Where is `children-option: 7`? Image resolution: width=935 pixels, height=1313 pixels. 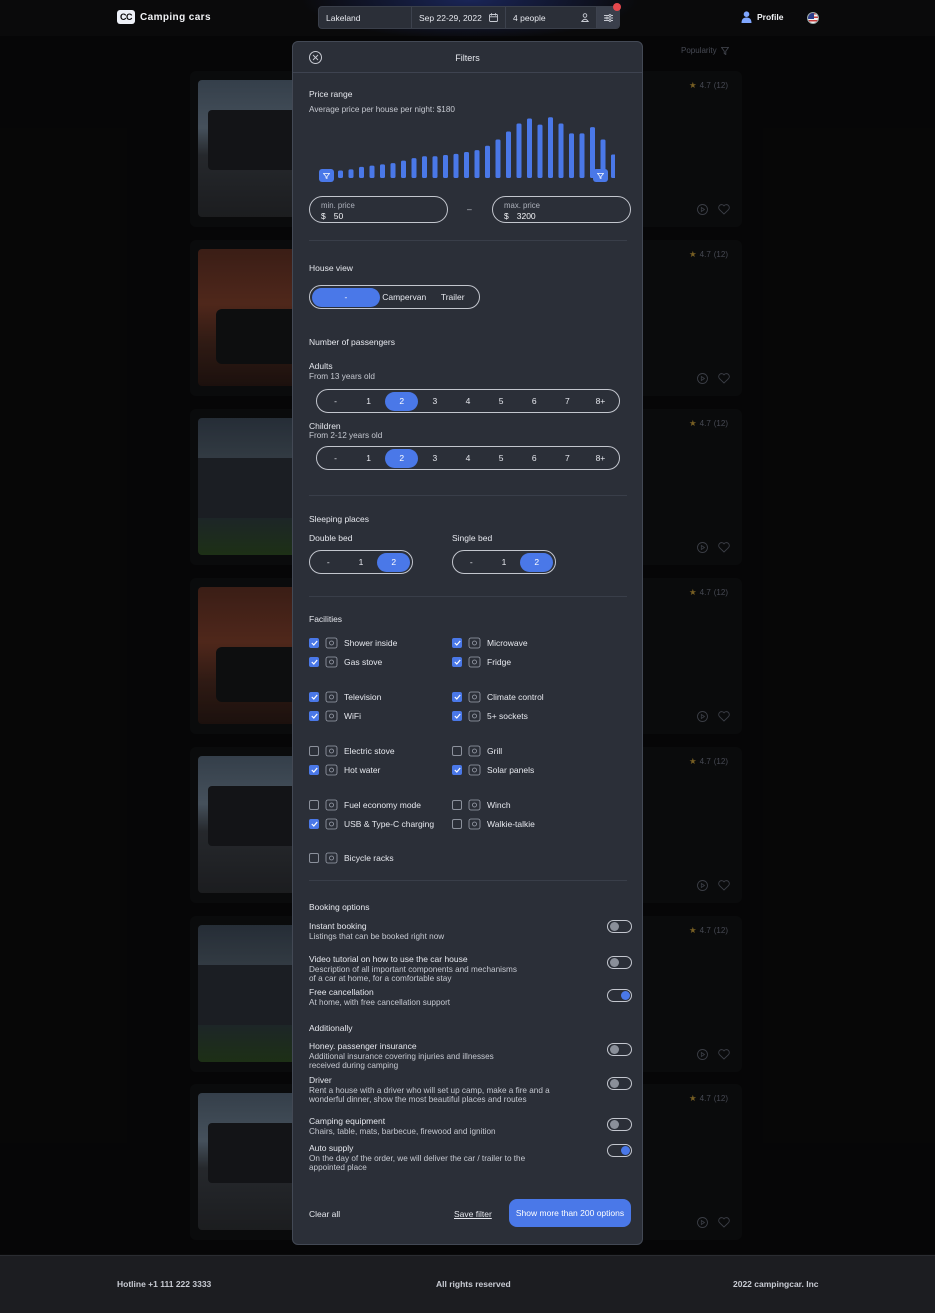
children-option: 7 is located at coordinates (567, 458).